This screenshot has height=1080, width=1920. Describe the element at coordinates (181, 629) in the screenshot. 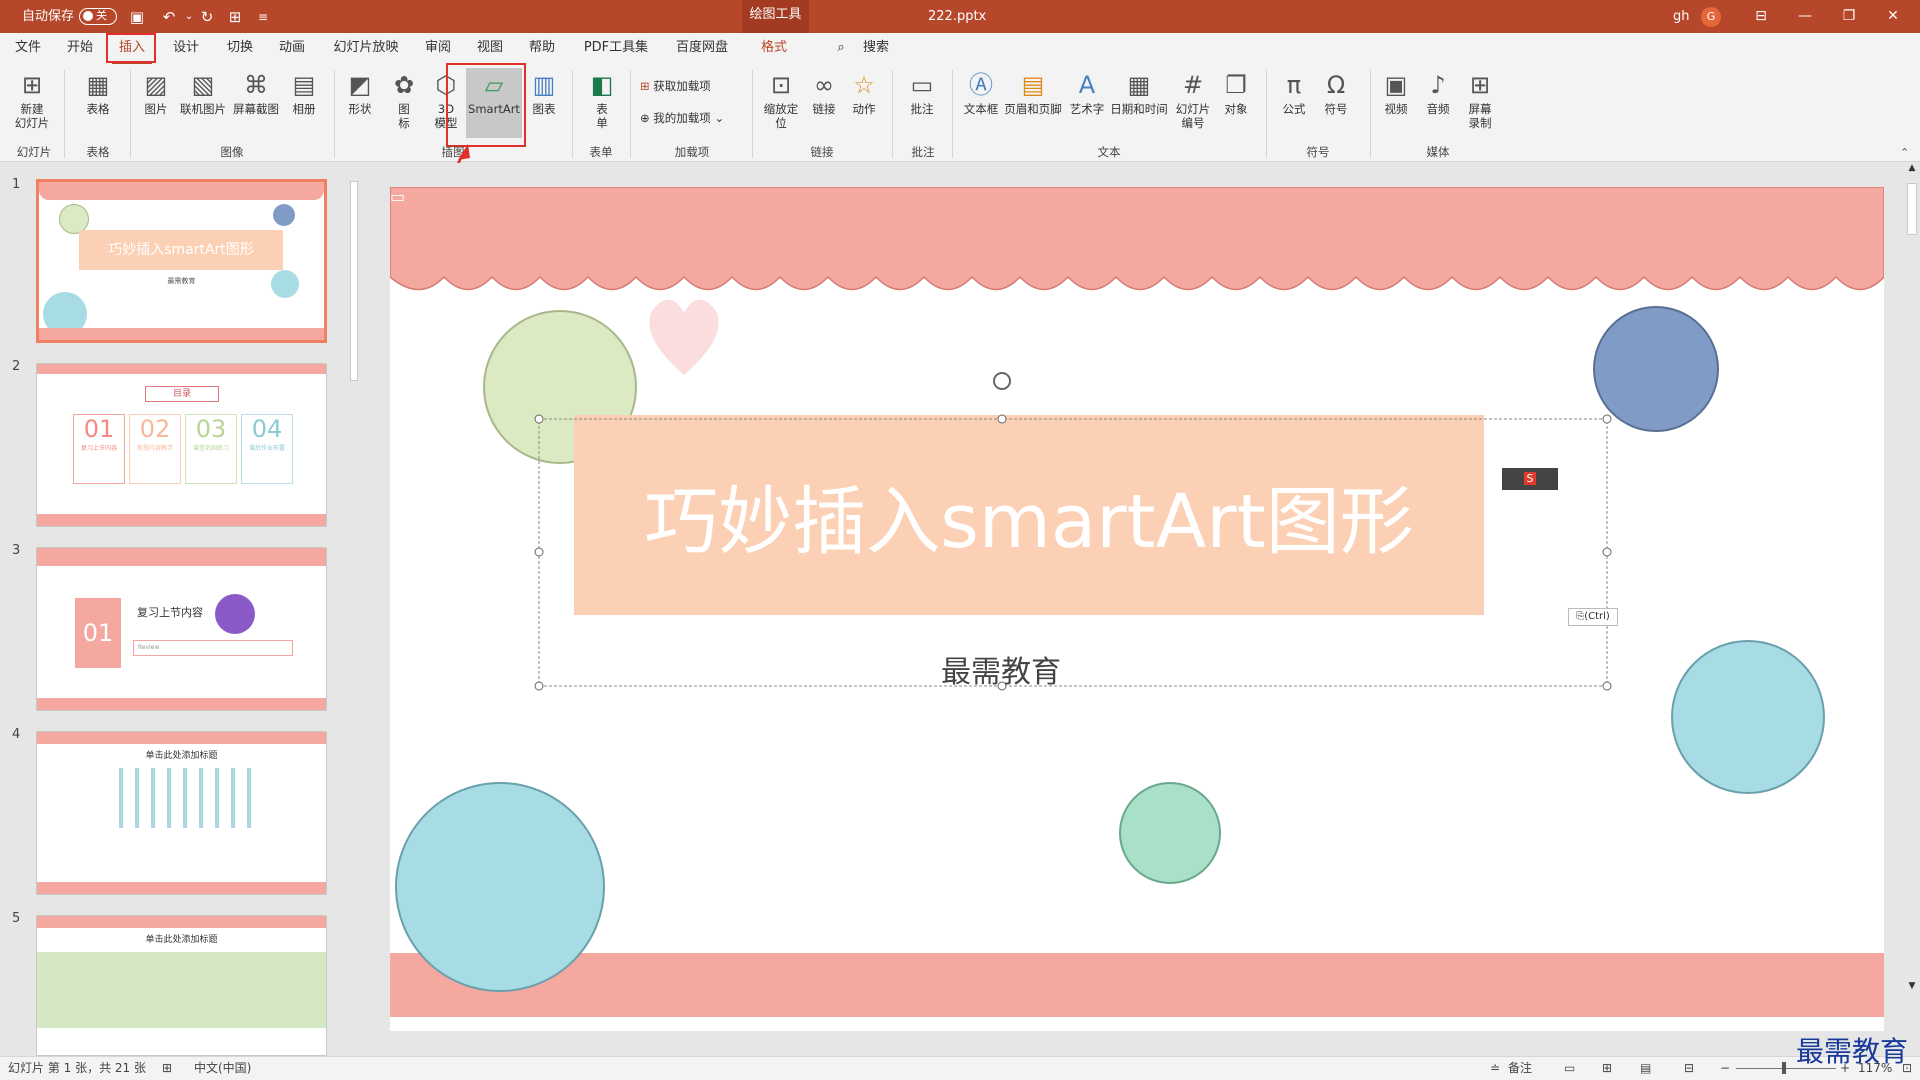

I see `slide-thumbnail-3: 01 复习上节内容 Review` at that location.